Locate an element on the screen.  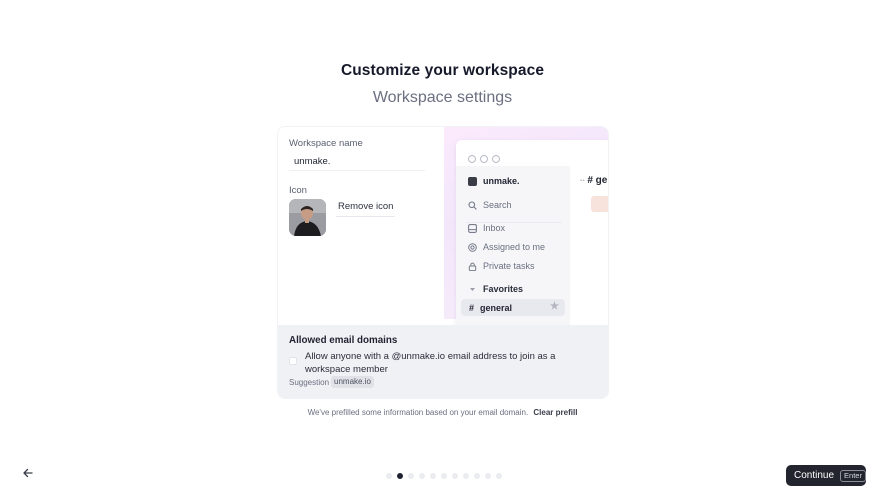
page-title: Customize your workspace is located at coordinates (442, 70).